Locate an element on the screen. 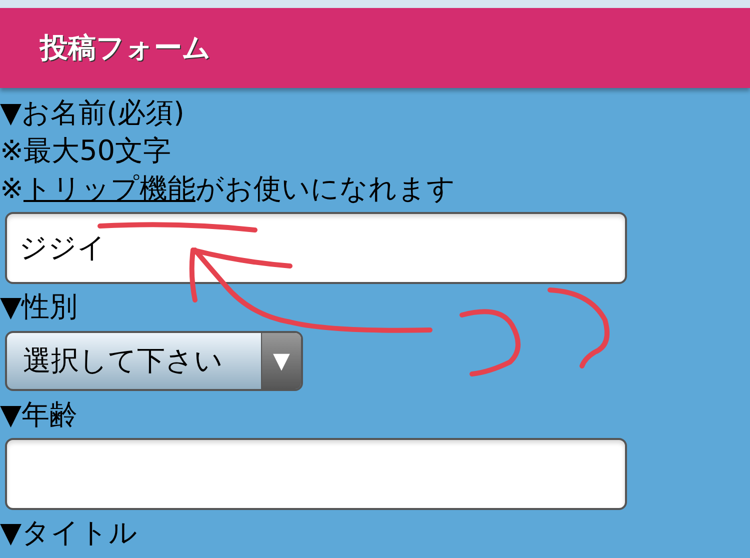 The width and height of the screenshot is (750, 558). text-field is located at coordinates (316, 474).